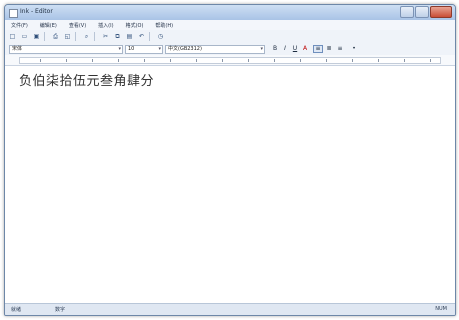  I want to click on font-size-value: 10, so click(131, 49).